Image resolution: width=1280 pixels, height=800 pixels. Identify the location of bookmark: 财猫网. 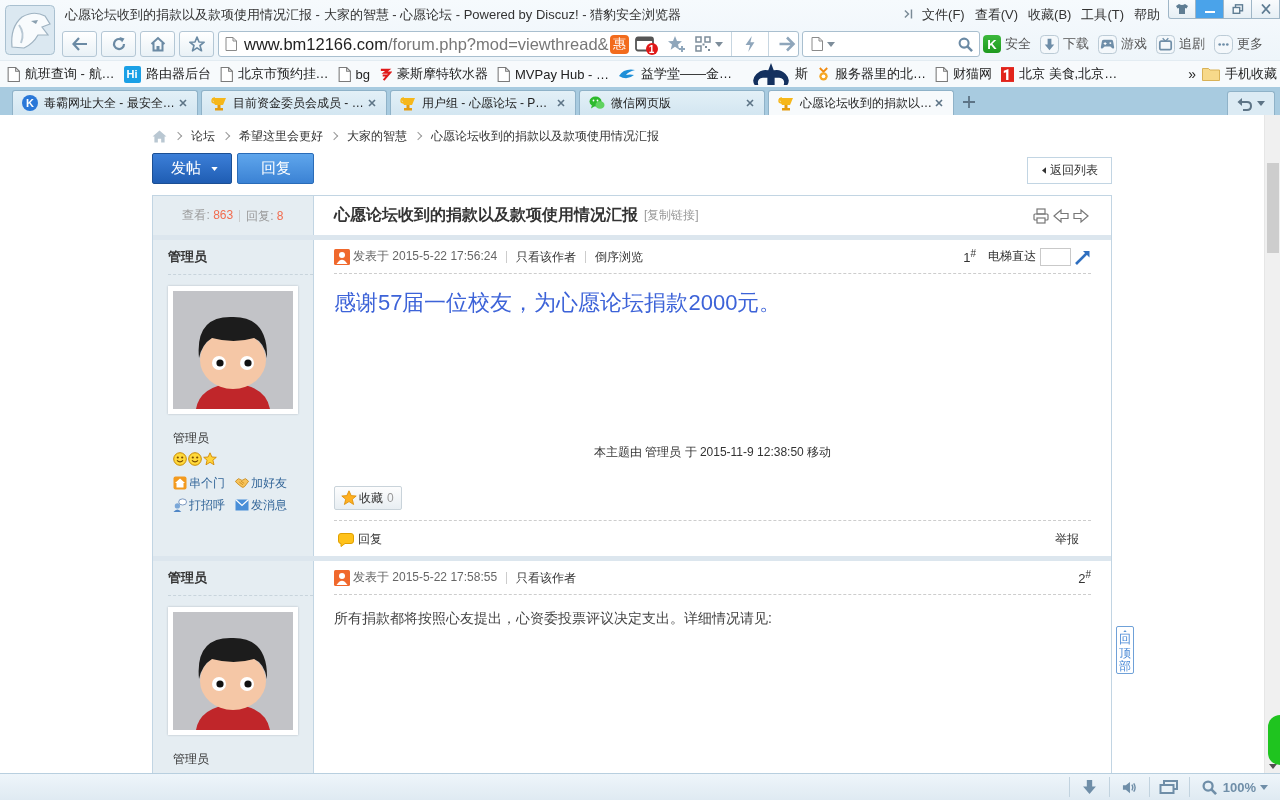
(963, 74).